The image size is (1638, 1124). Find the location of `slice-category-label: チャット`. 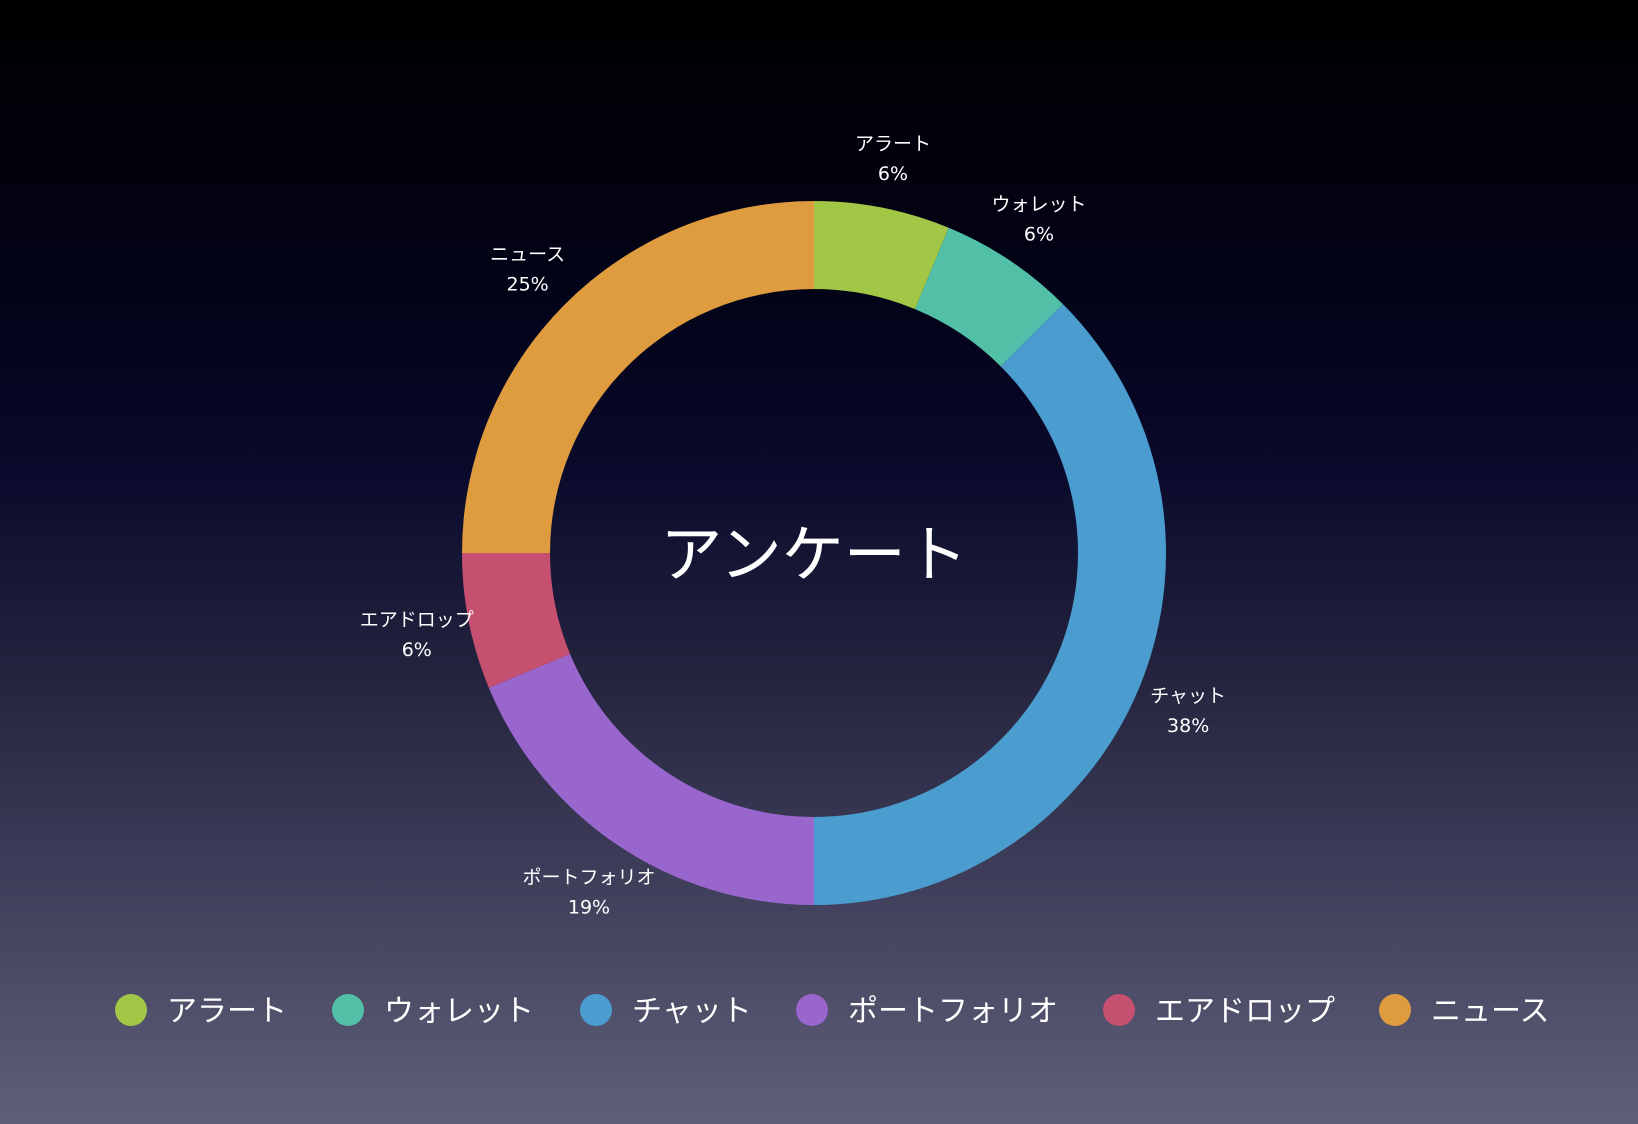

slice-category-label: チャット is located at coordinates (1188, 696).